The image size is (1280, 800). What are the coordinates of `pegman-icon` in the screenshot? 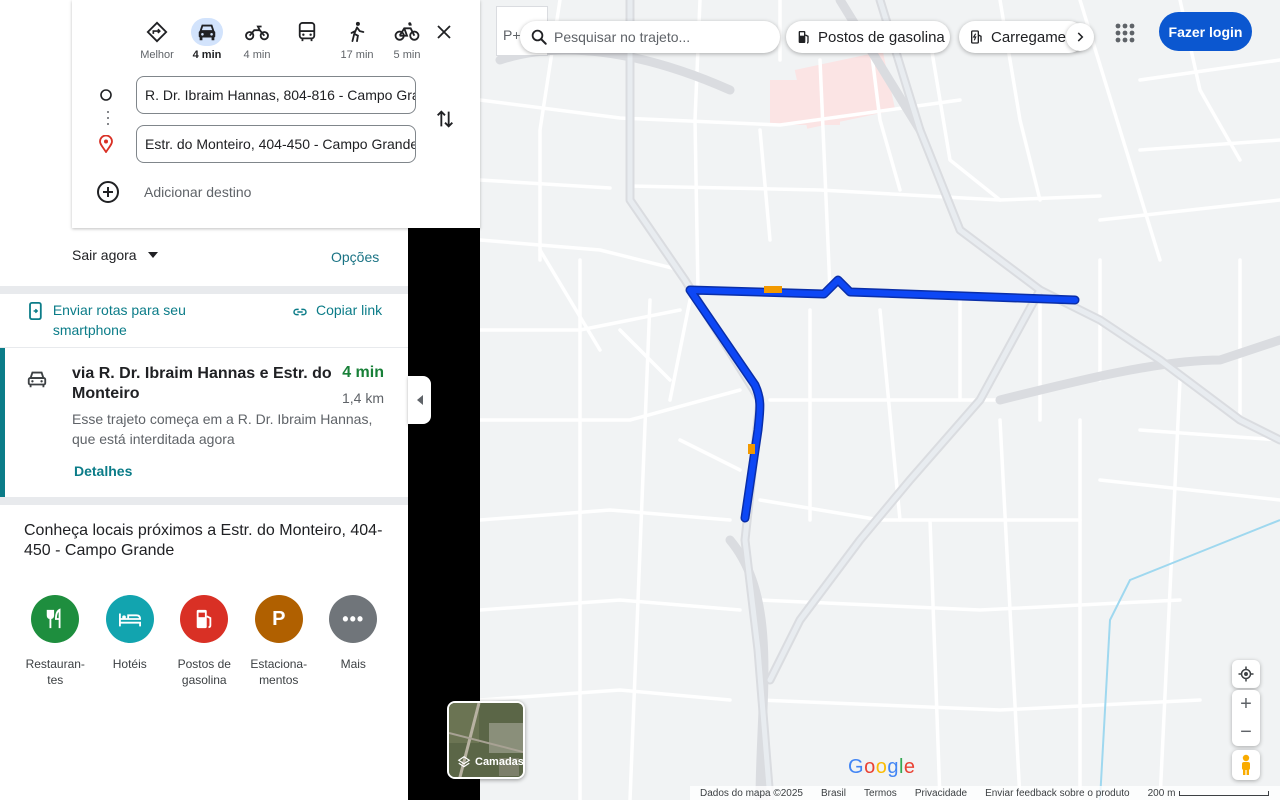 It's located at (1246, 764).